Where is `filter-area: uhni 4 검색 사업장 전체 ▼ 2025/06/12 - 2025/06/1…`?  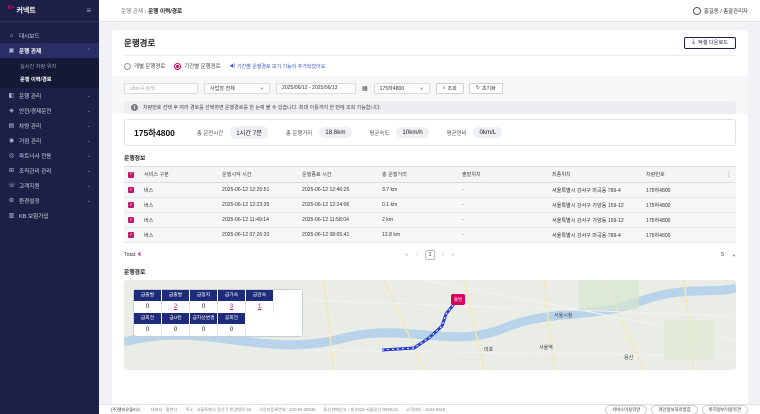
filter-area: uhni 4 검색 사업장 전체 ▼ 2025/06/12 - 2025/06/1… is located at coordinates (430, 95).